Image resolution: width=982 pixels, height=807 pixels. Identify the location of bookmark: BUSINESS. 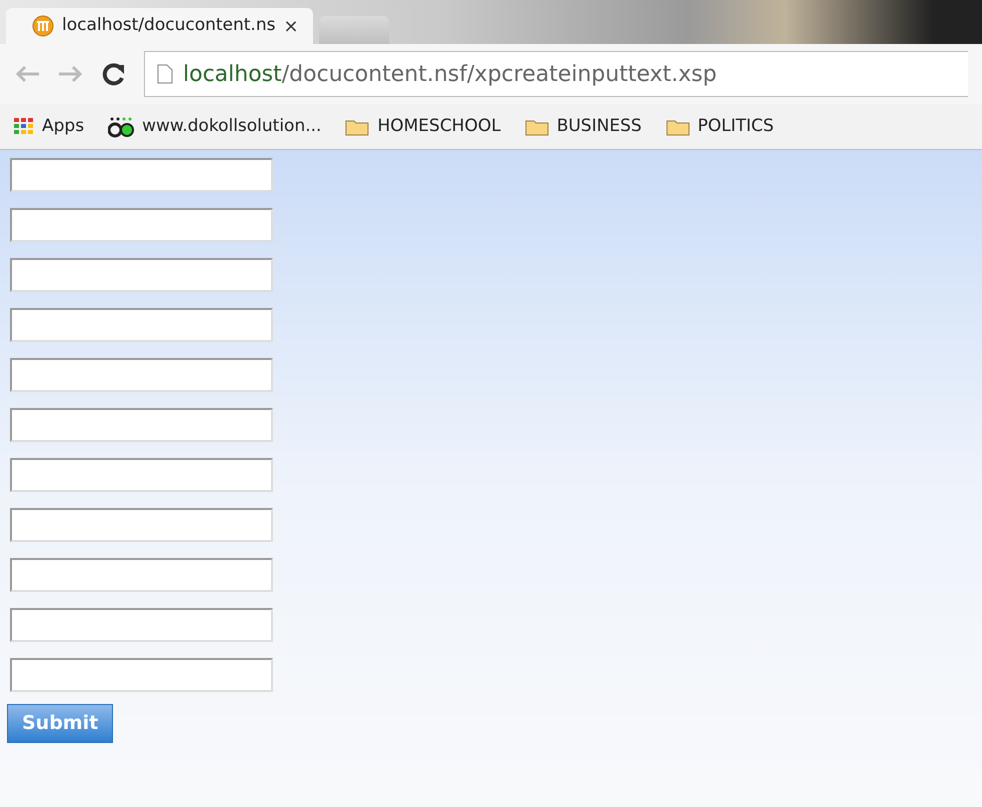
(583, 127).